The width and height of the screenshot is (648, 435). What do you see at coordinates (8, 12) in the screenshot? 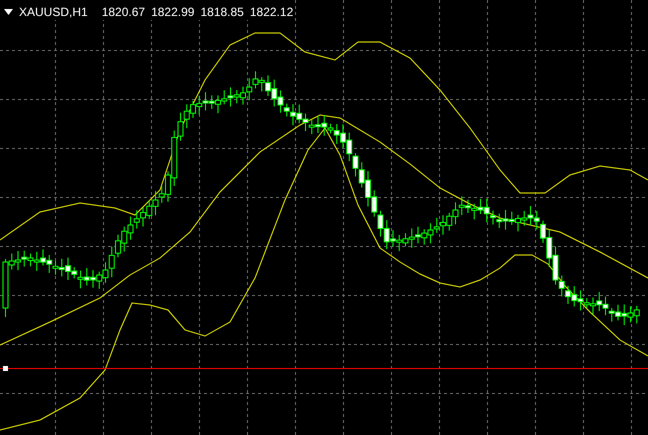
I see `dropdown-triangle-icon` at bounding box center [8, 12].